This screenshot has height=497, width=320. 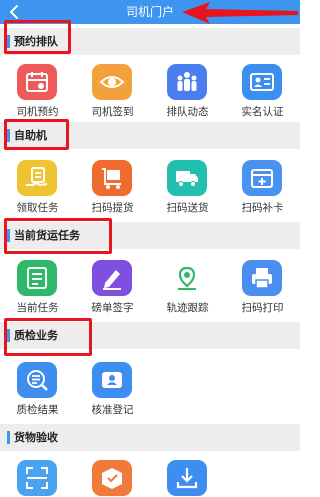 What do you see at coordinates (262, 308) in the screenshot?
I see `menu-item-label: 扫码打印` at bounding box center [262, 308].